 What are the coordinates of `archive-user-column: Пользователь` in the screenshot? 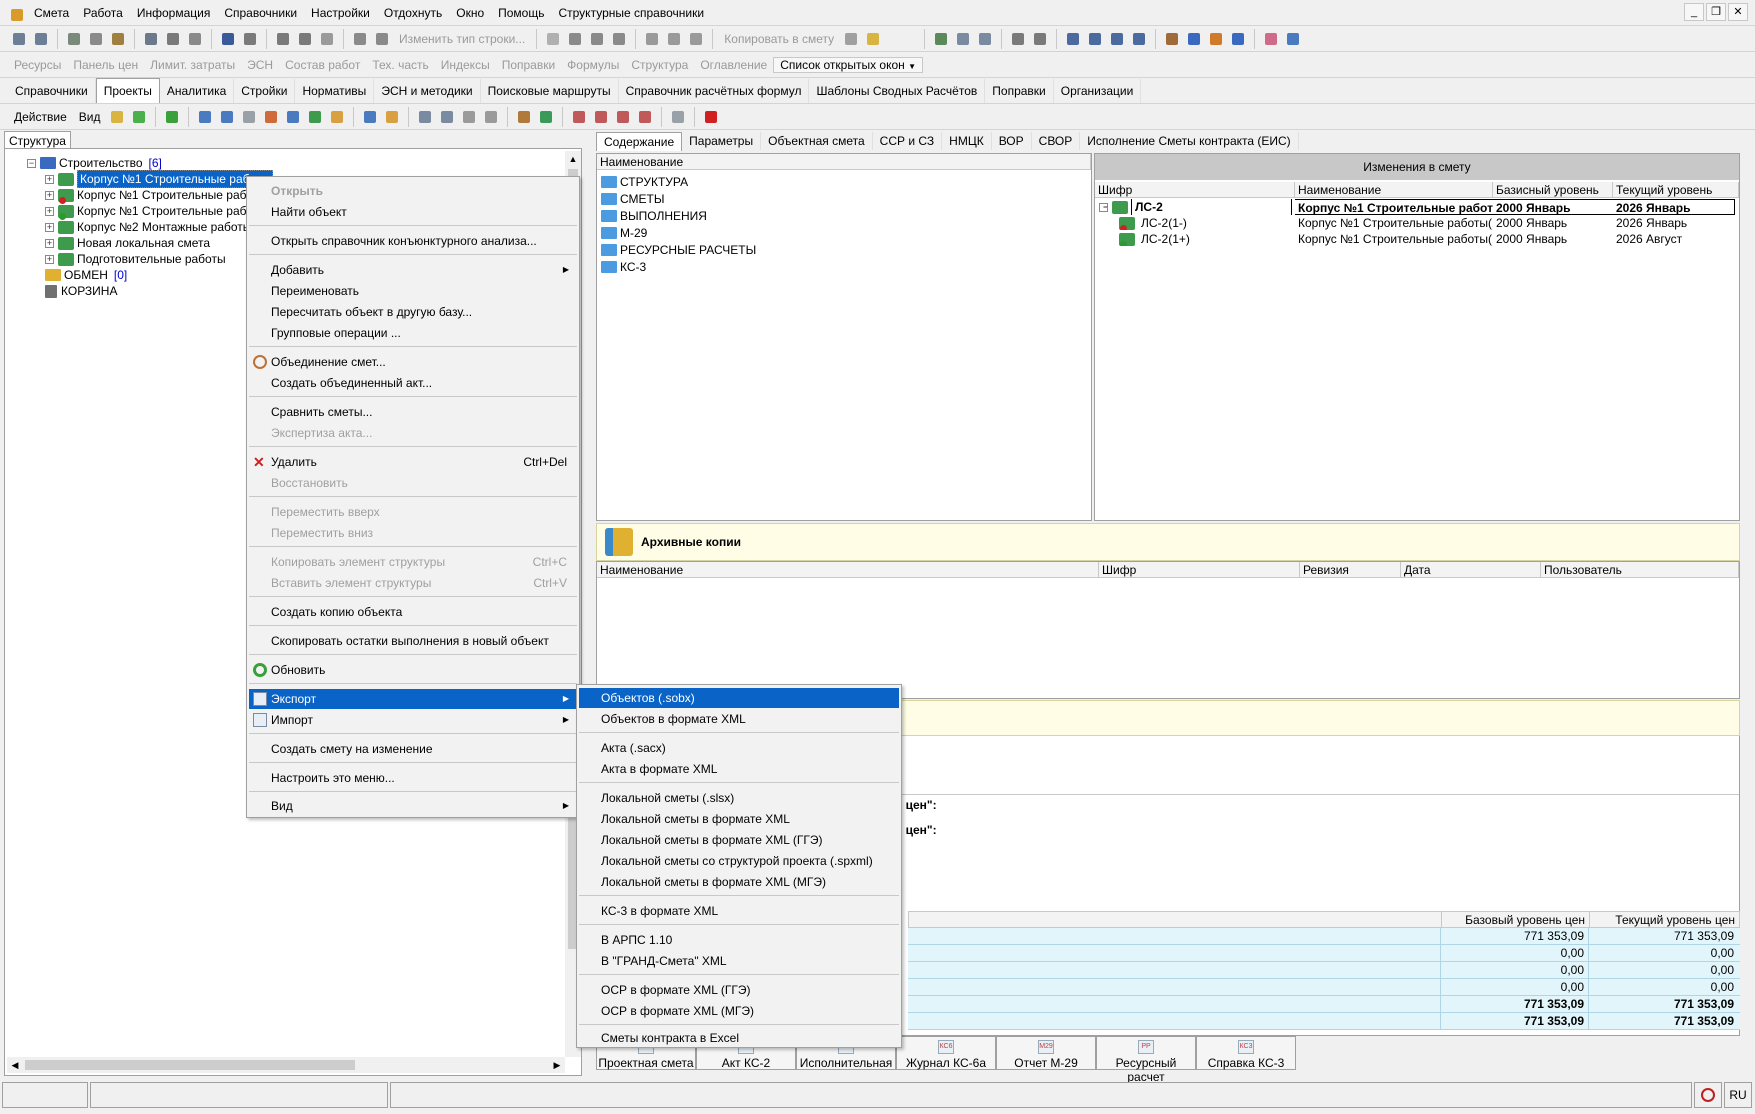 It's located at (1640, 569).